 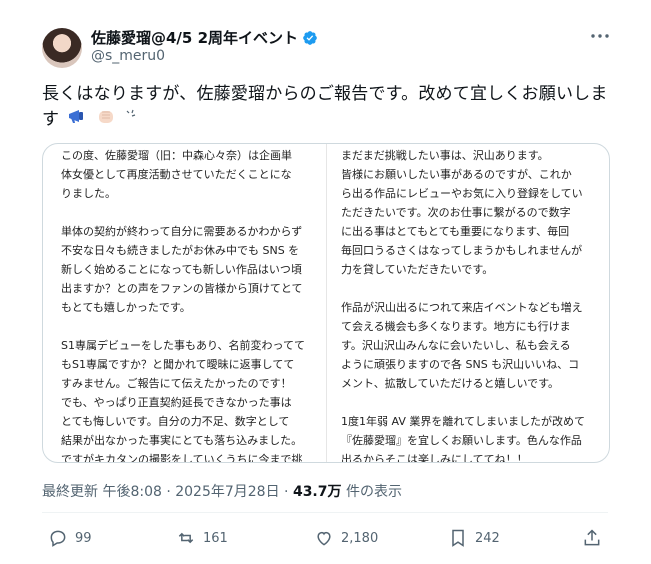 I want to click on megaphone-icon, so click(x=78, y=119).